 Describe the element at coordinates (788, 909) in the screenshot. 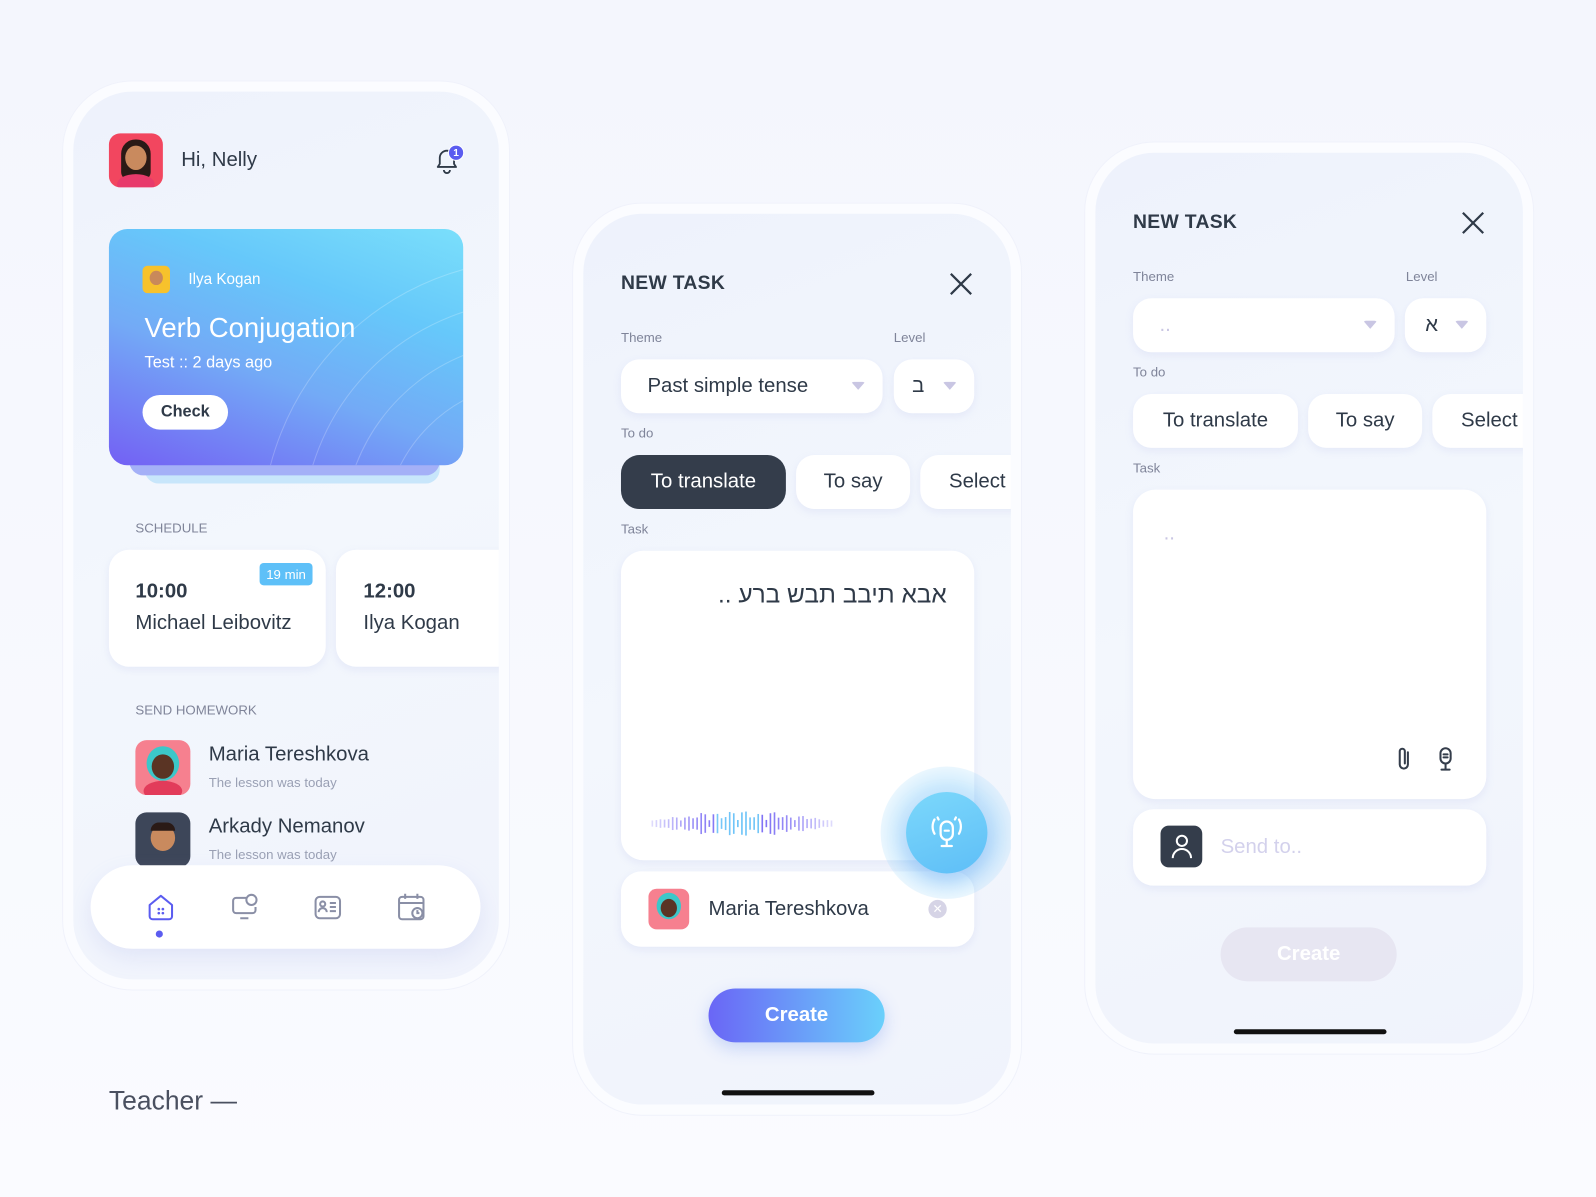

I see `recipient-name: Maria Tereshkova` at that location.